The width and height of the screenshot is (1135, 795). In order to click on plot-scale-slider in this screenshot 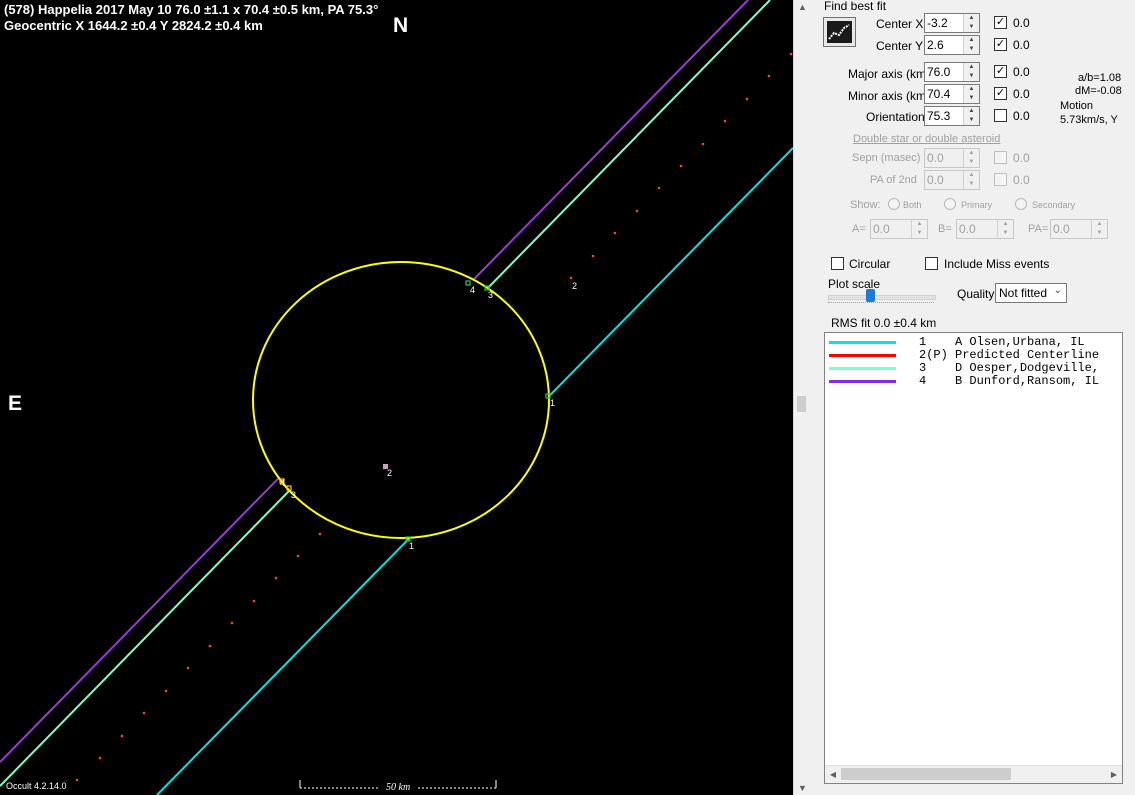, I will do `click(882, 296)`.